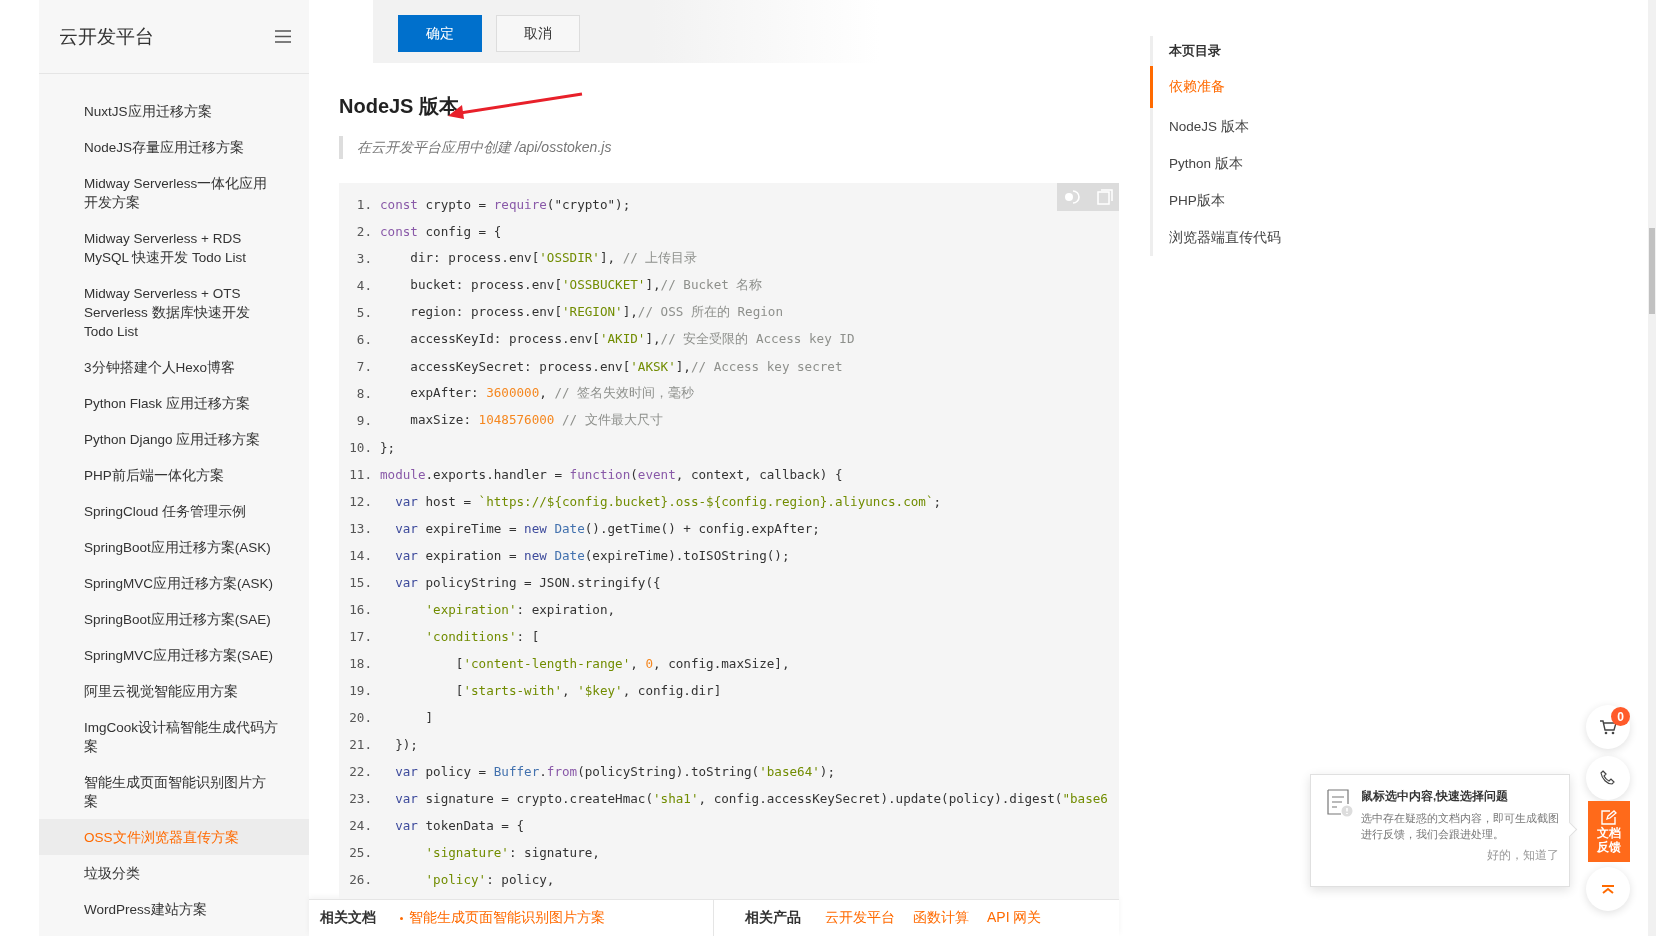  Describe the element at coordinates (174, 736) in the screenshot. I see `sidebar-item: ImgCook设计稿智能生成代码方案` at that location.